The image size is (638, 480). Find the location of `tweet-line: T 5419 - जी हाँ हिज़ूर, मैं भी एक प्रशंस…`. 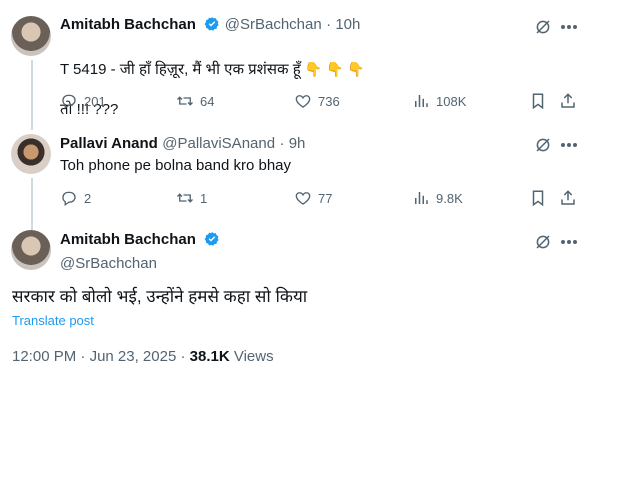

tweet-line: T 5419 - जी हाँ हिज़ूर, मैं भी एक प्रशंस… is located at coordinates (180, 69).